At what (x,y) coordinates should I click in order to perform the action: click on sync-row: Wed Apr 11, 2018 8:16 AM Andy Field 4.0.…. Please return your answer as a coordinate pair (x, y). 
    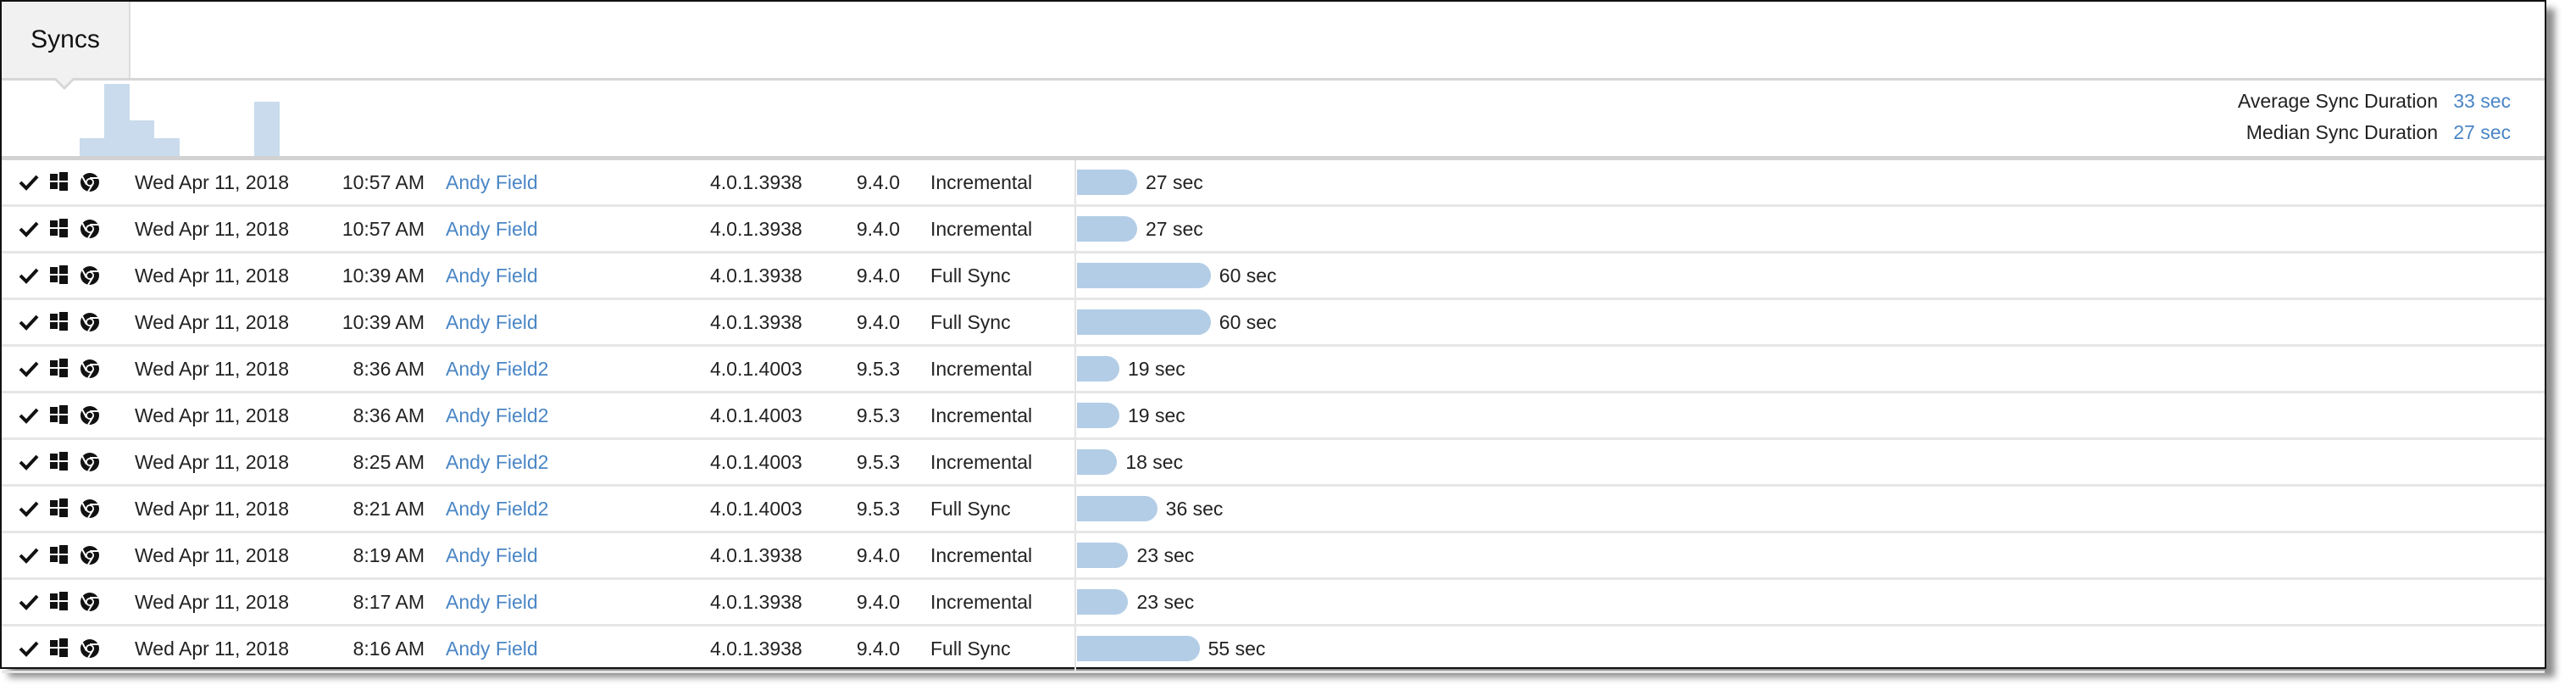
    Looking at the image, I should click on (1273, 650).